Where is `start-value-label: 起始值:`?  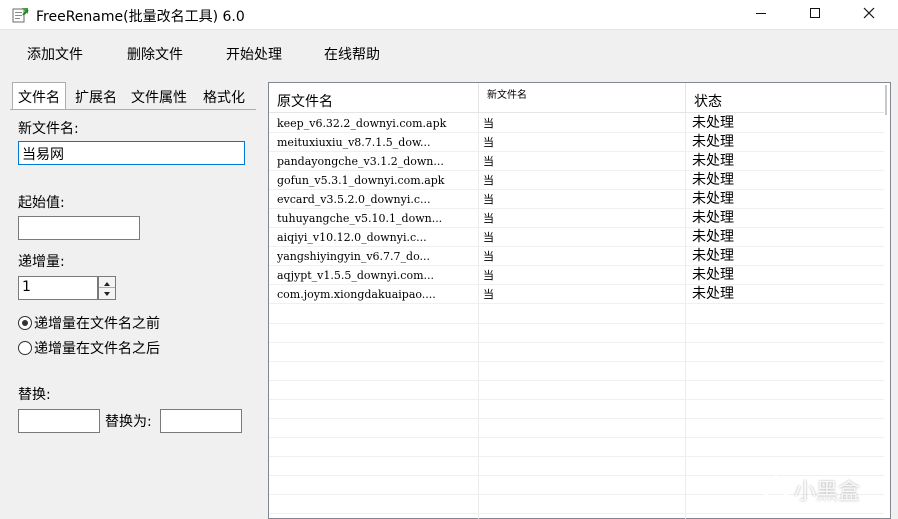 start-value-label: 起始值: is located at coordinates (41, 203).